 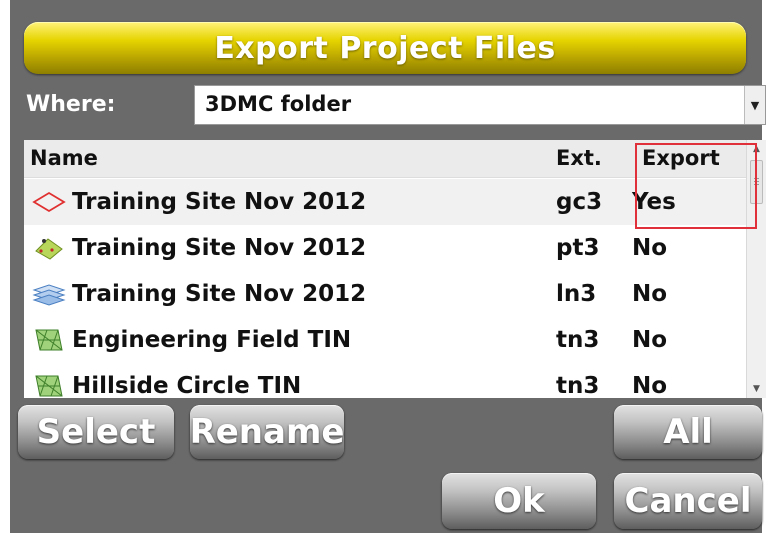 What do you see at coordinates (385, 340) in the screenshot?
I see `file-row: Engineering Field TIN tn3 No` at bounding box center [385, 340].